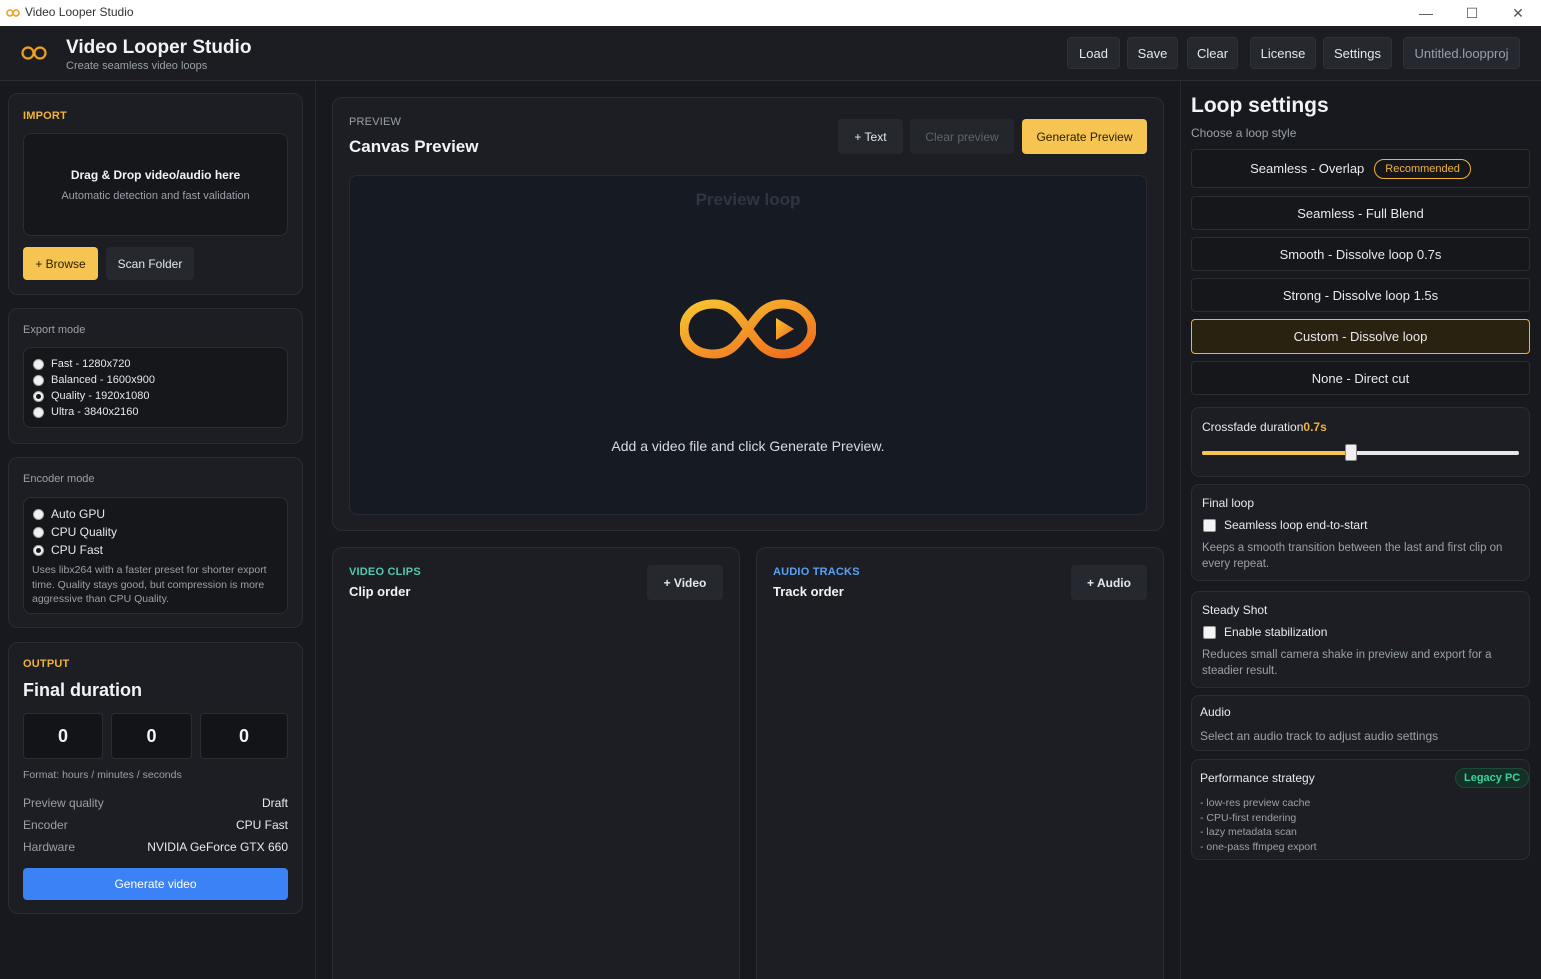 The image size is (1541, 979). I want to click on loop-option-label: Seamless - Full Blend, so click(1360, 213).